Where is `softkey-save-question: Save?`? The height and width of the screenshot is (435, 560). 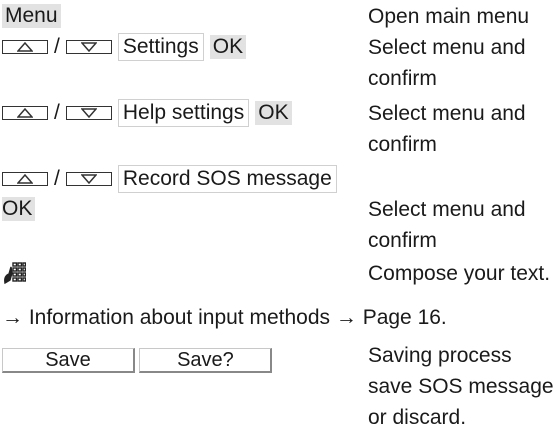 softkey-save-question: Save? is located at coordinates (206, 360).